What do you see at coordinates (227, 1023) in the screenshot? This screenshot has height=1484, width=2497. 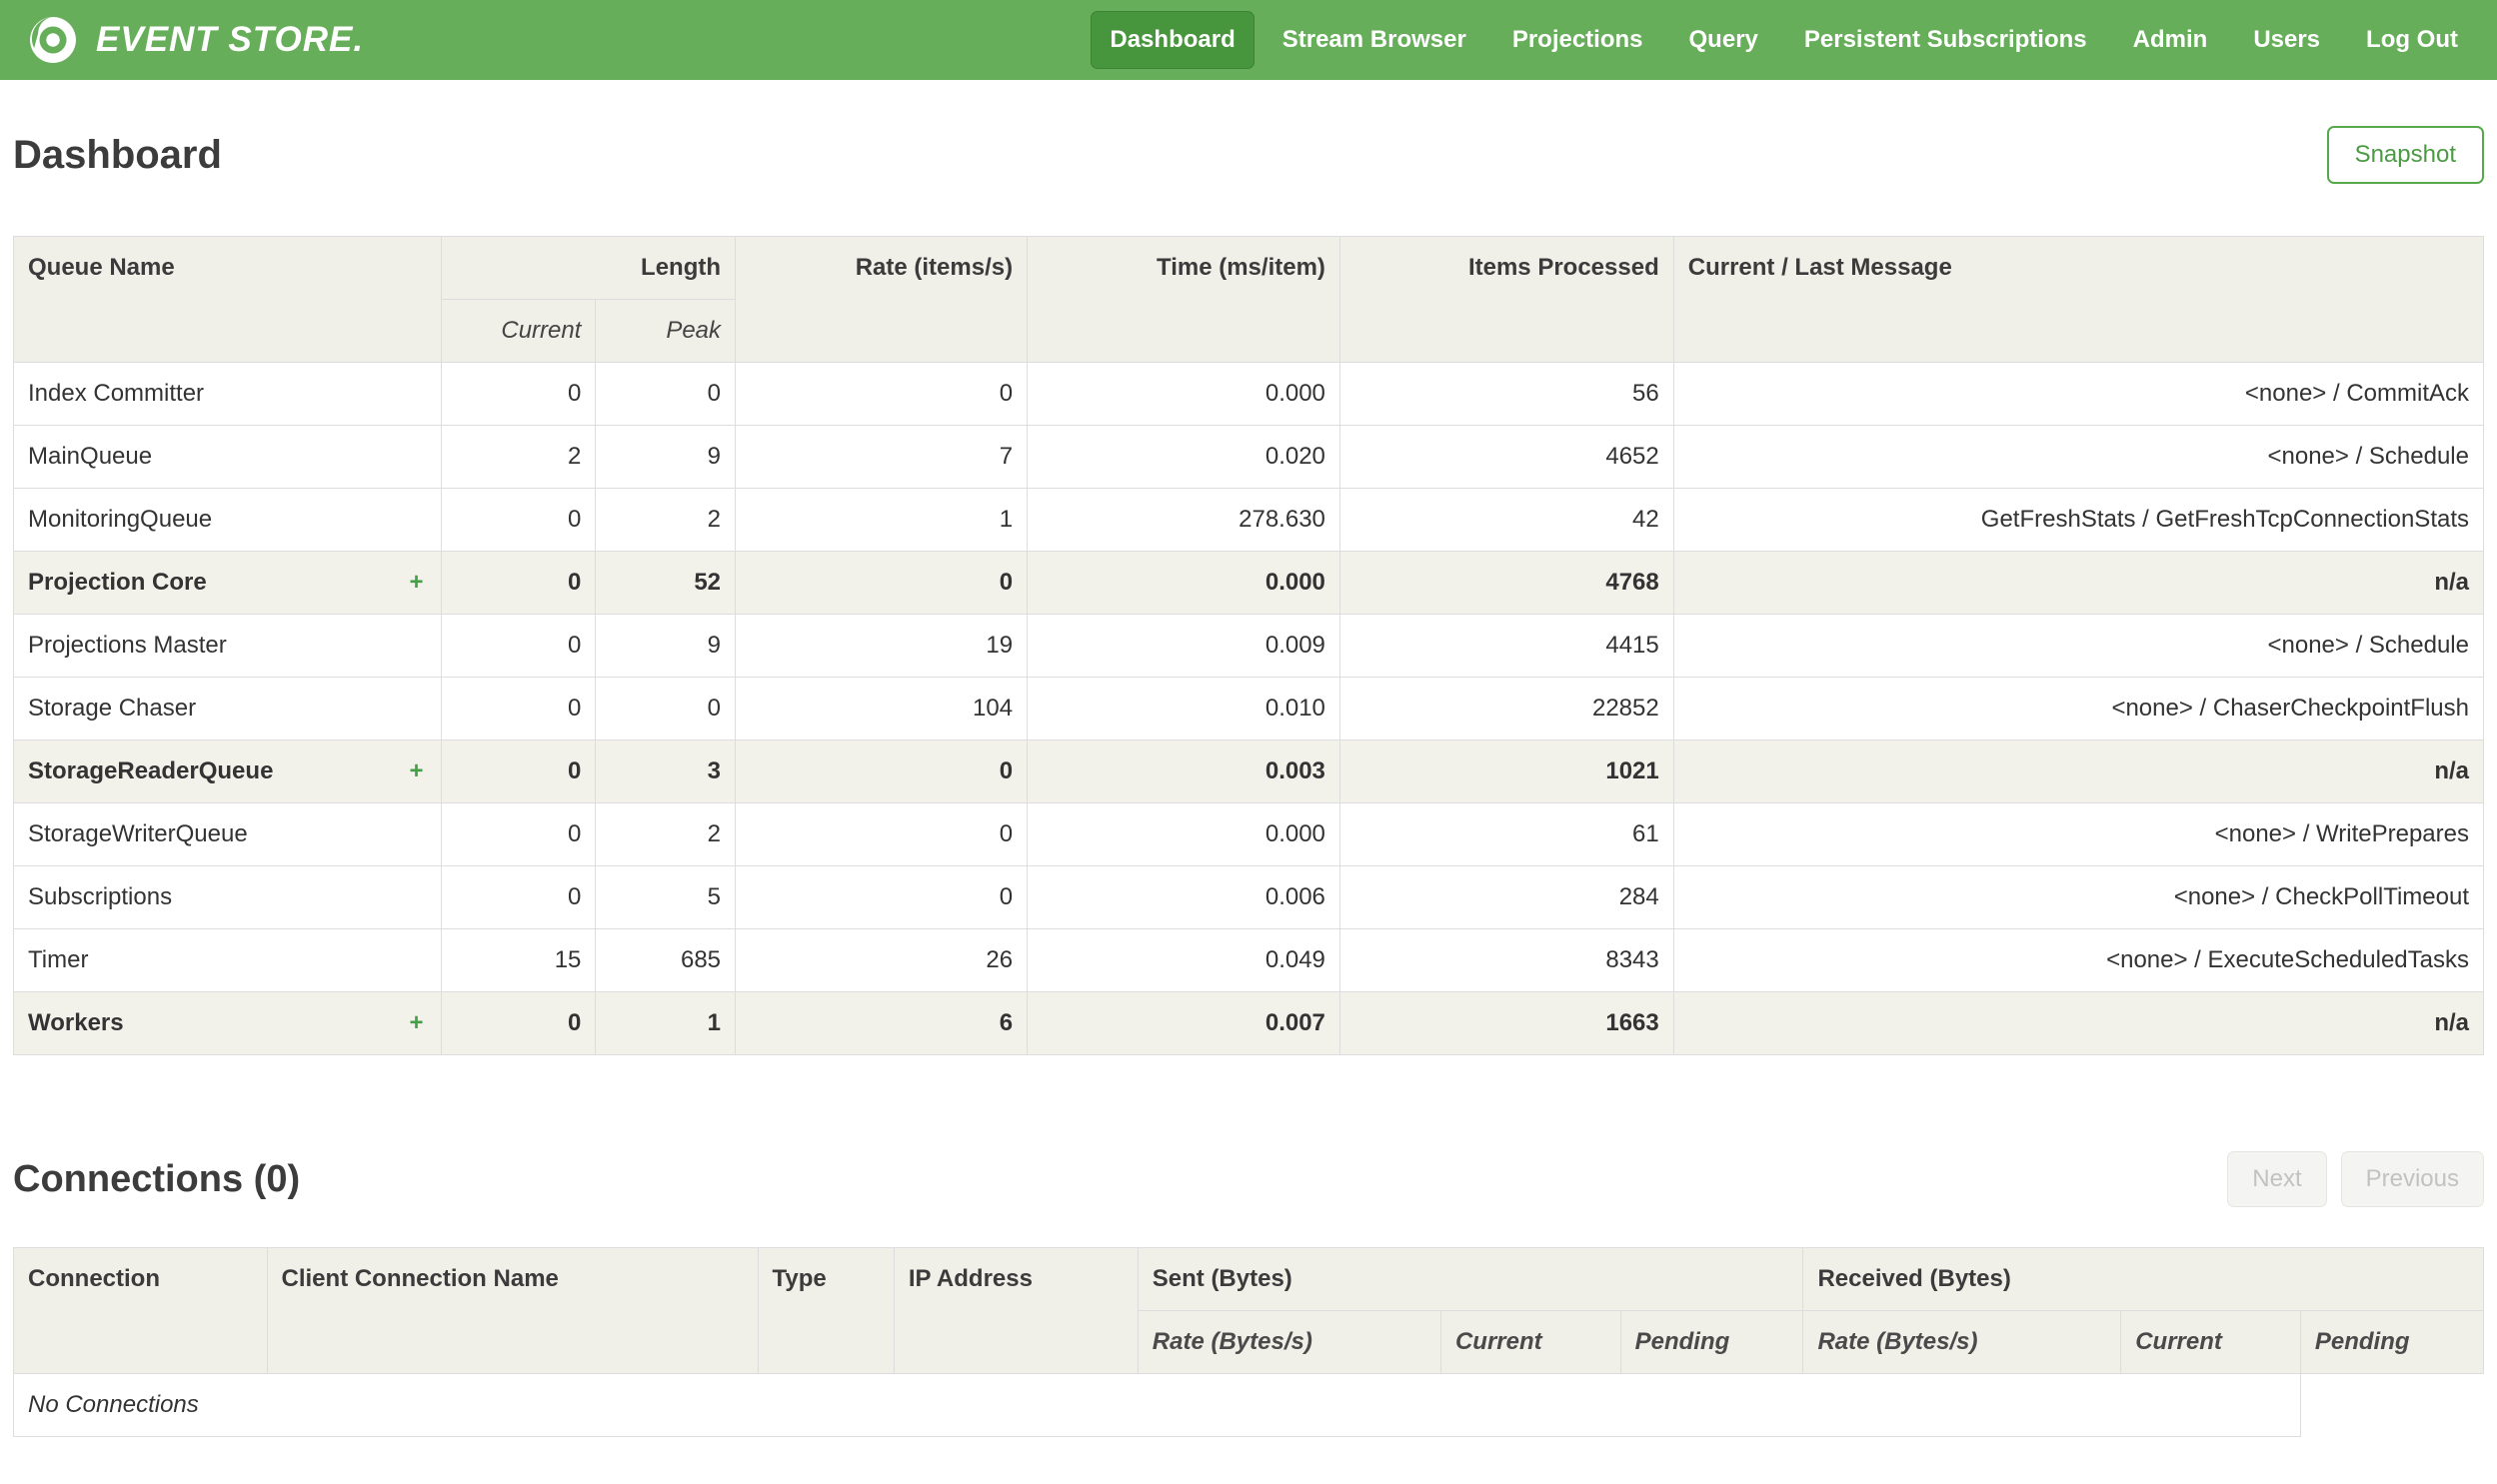 I see `queue-name-cell: Workers +` at bounding box center [227, 1023].